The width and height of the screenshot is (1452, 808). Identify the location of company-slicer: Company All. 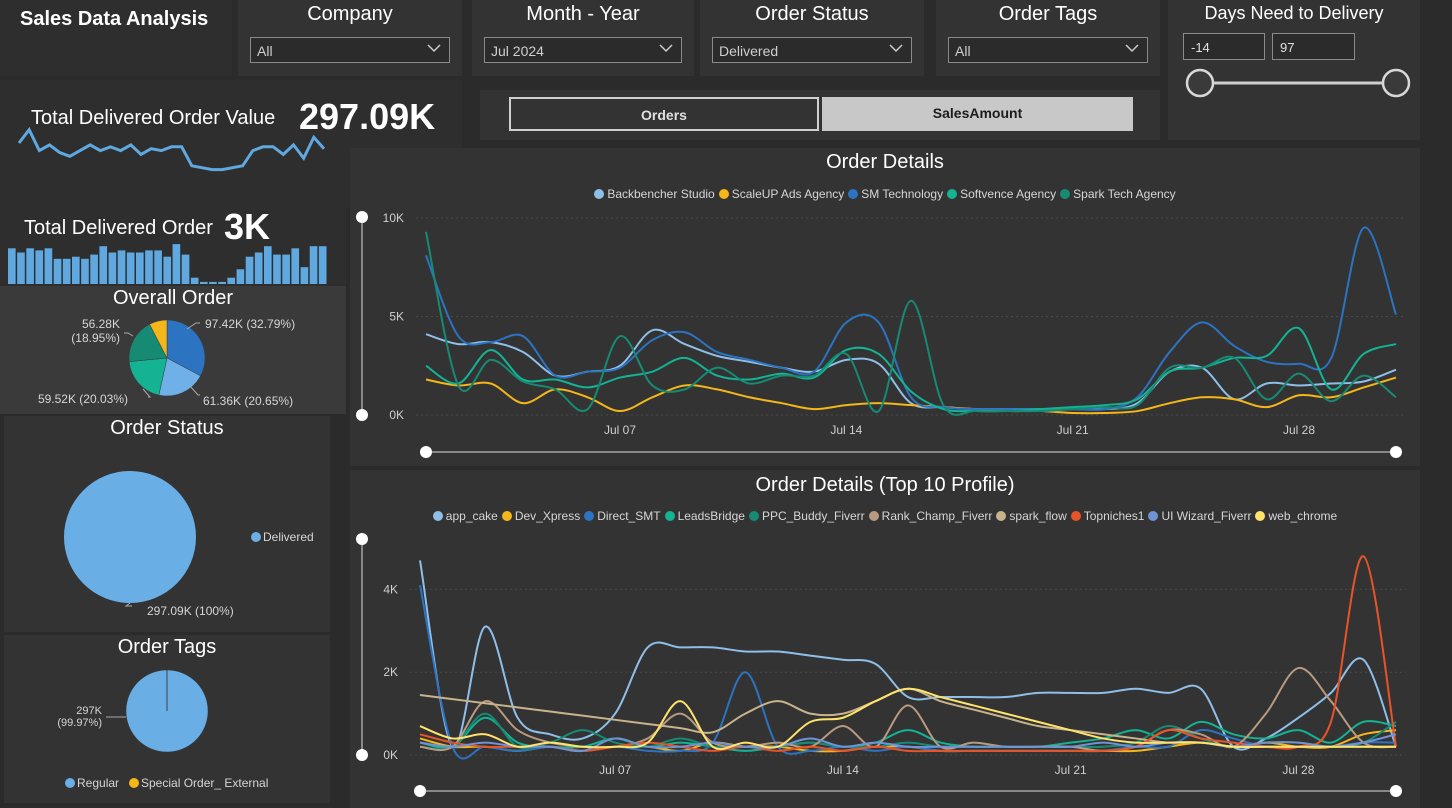
(350, 38).